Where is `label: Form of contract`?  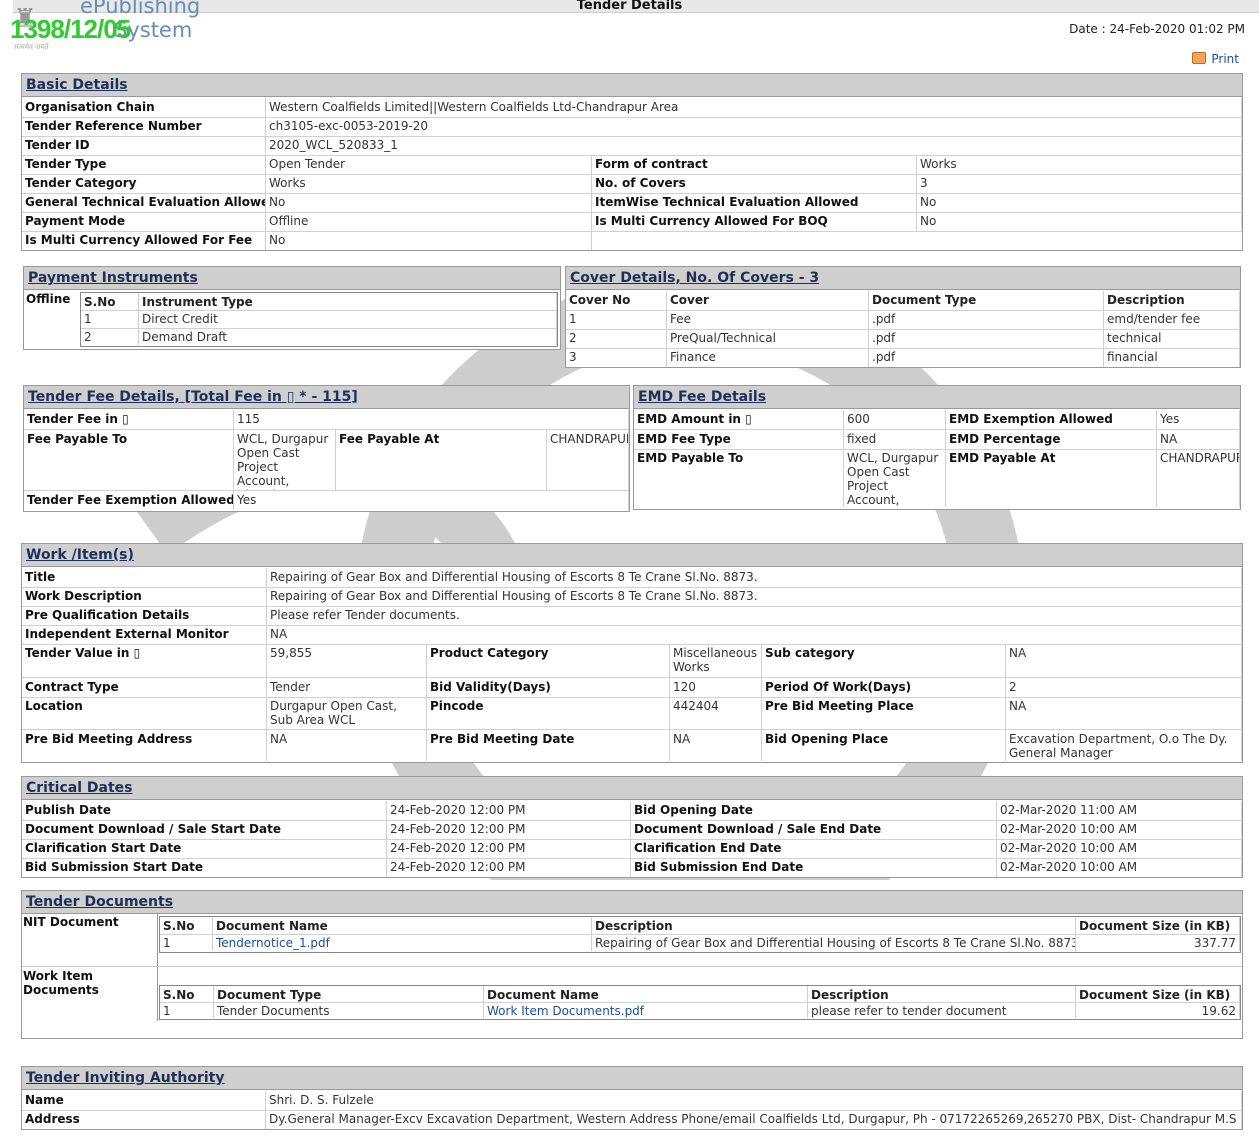
label: Form of contract is located at coordinates (754, 164).